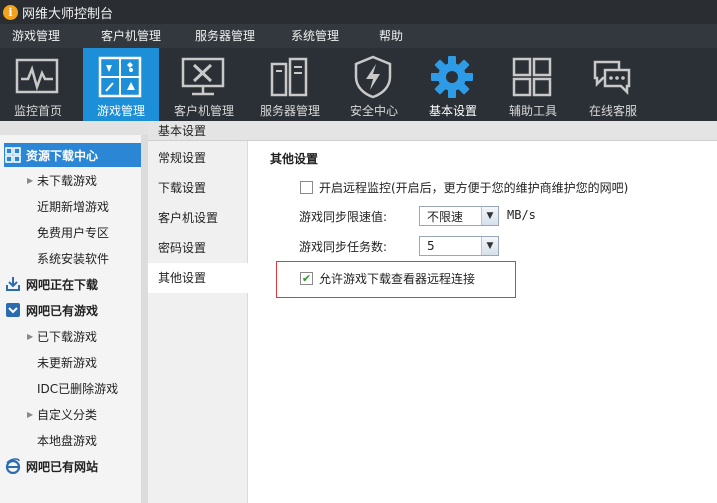 Image resolution: width=717 pixels, height=503 pixels. I want to click on sidebar-section-label: 网吧已有游戏, so click(62, 310).